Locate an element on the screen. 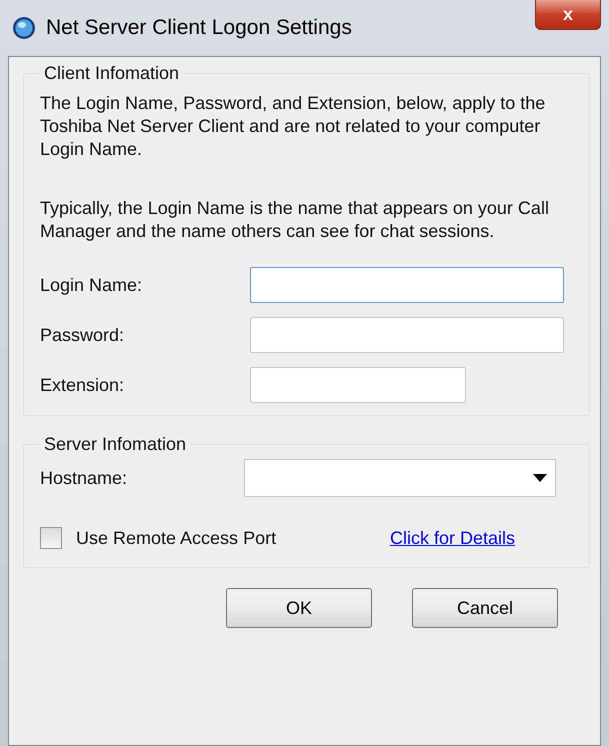  field-label: Extension: is located at coordinates (83, 385).